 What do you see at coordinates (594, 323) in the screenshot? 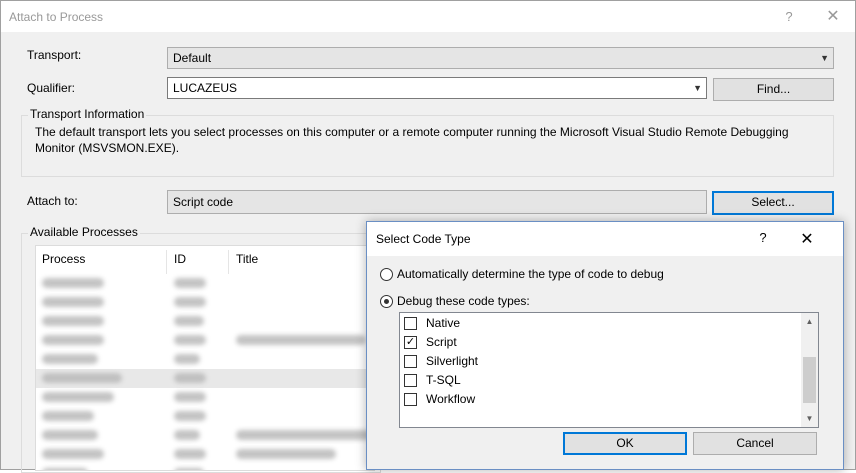
I see `list-item: Native` at bounding box center [594, 323].